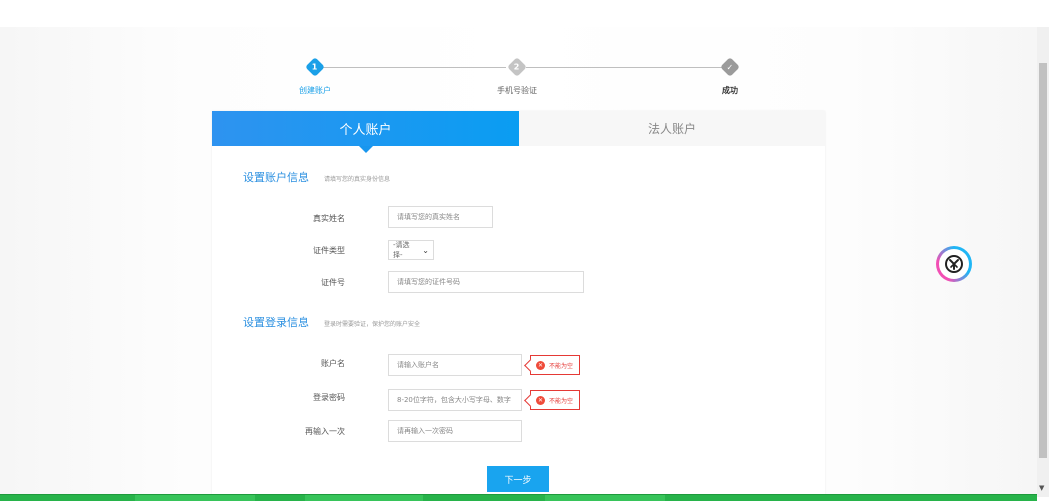  I want to click on password-input: 8-20位字符，包含大小写字母、数字, so click(455, 400).